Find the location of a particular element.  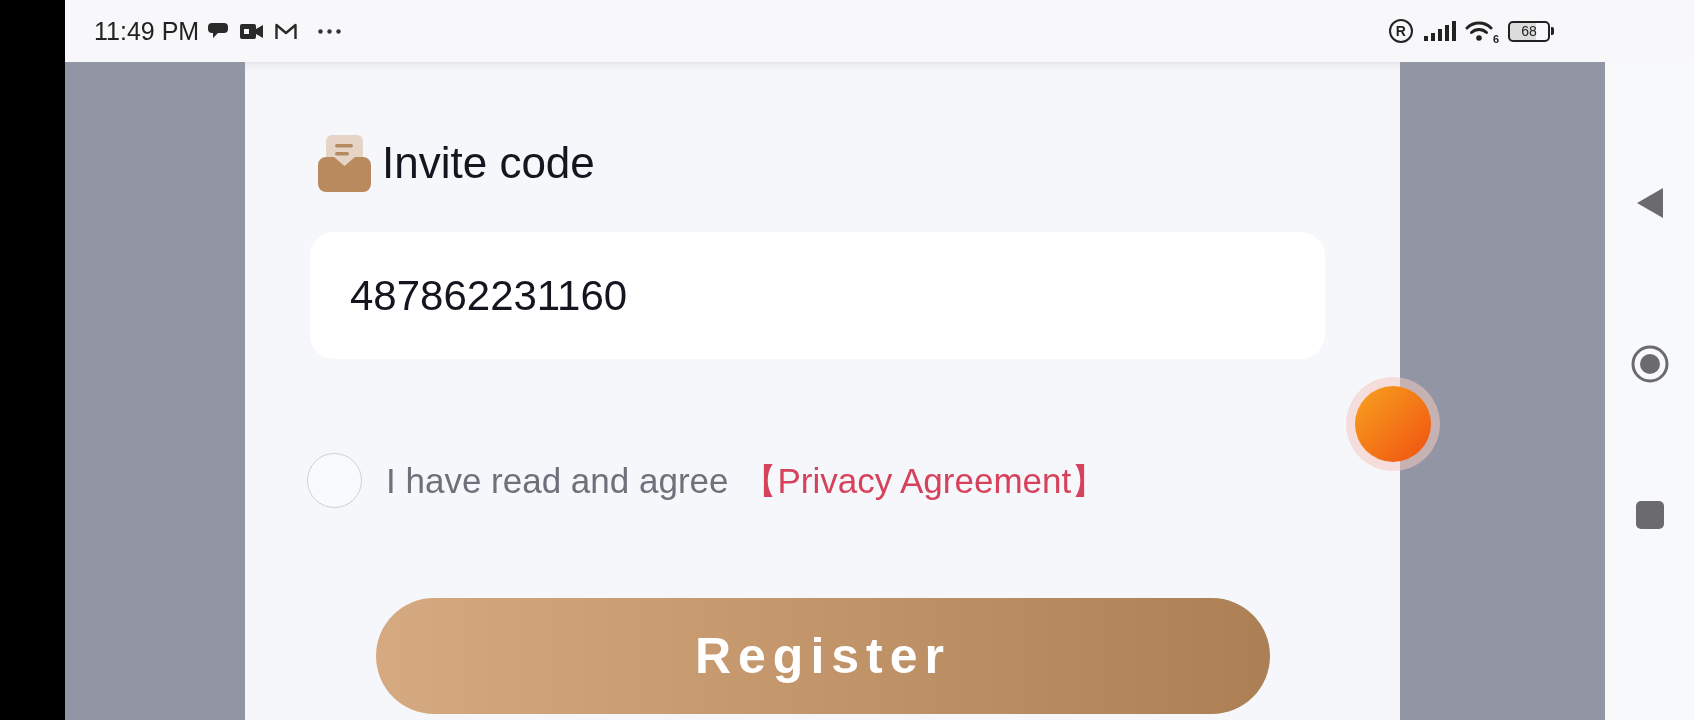

wifi-icon is located at coordinates (1478, 31).